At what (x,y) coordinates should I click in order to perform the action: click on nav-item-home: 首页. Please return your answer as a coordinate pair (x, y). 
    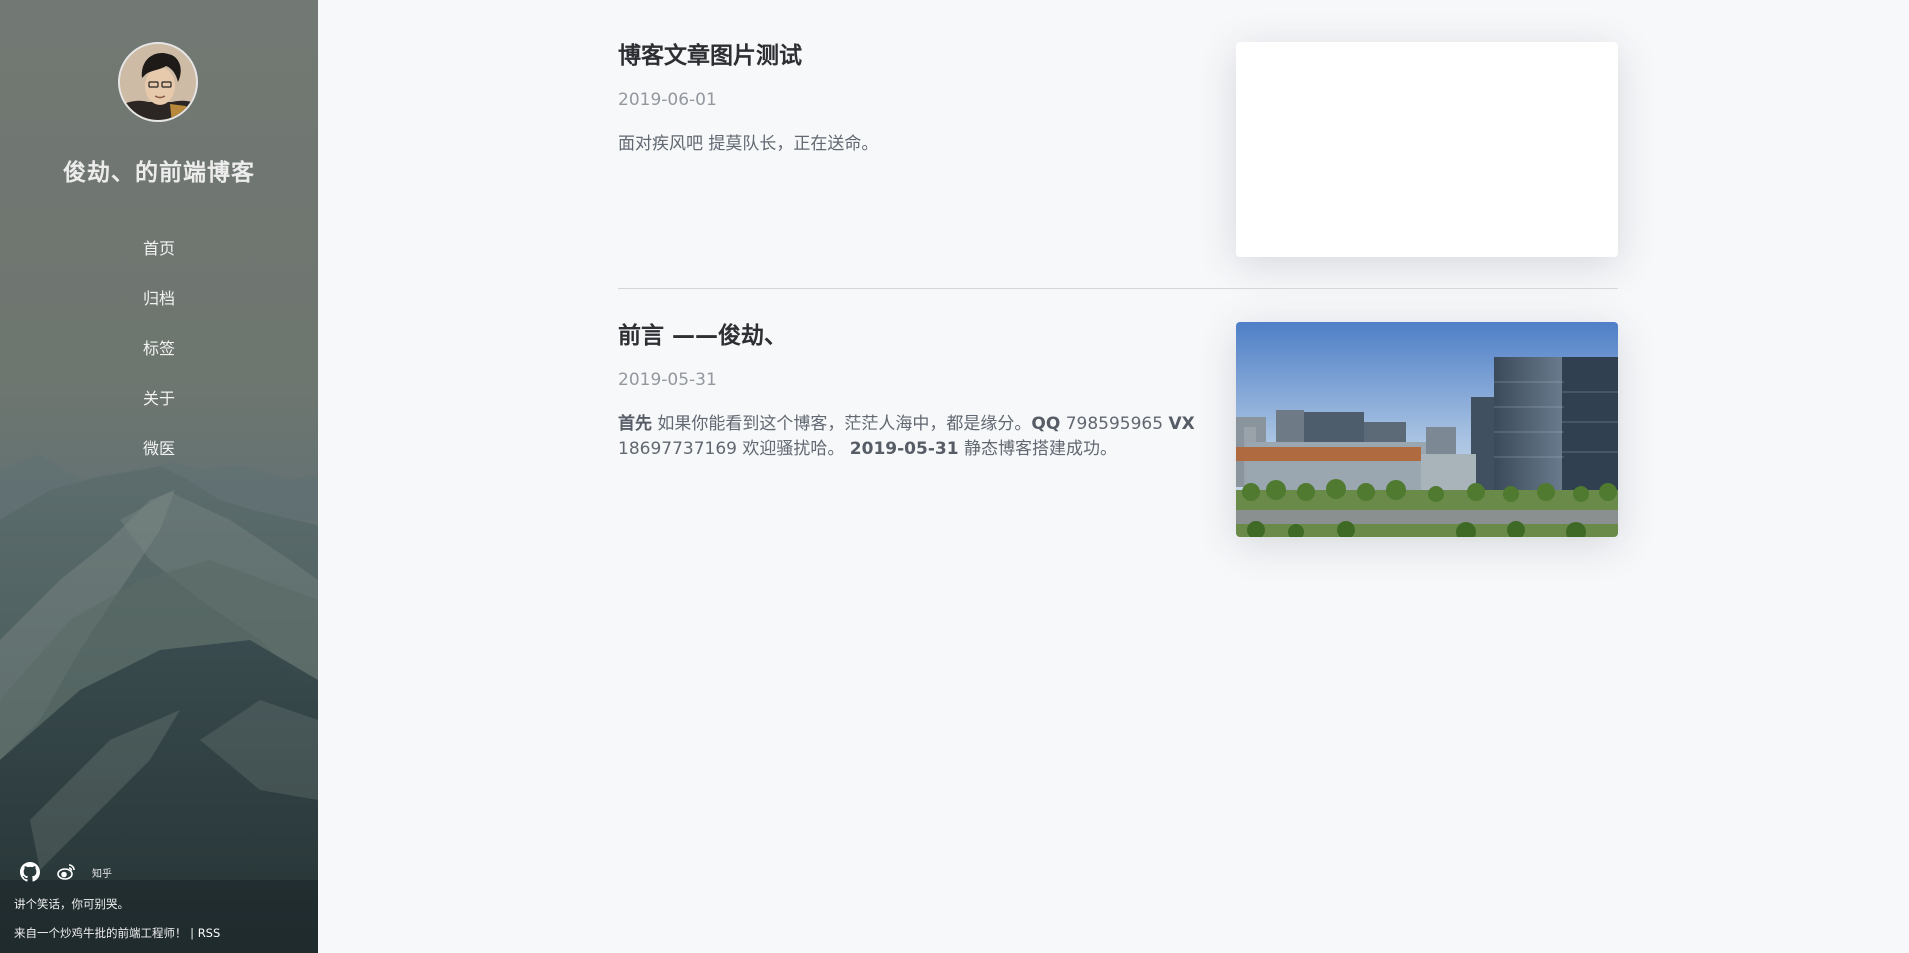
    Looking at the image, I should click on (159, 261).